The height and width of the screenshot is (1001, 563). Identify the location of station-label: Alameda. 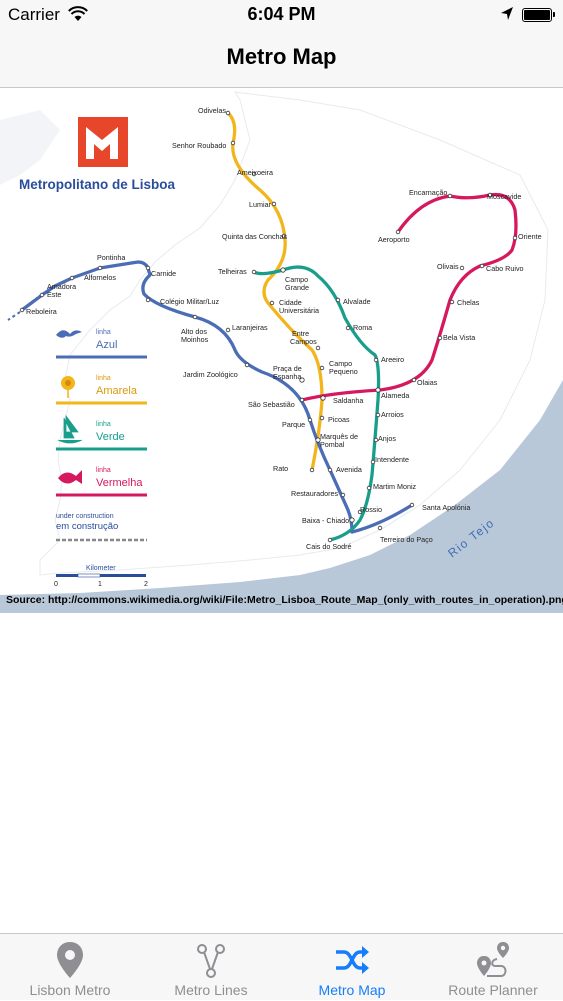
(395, 395).